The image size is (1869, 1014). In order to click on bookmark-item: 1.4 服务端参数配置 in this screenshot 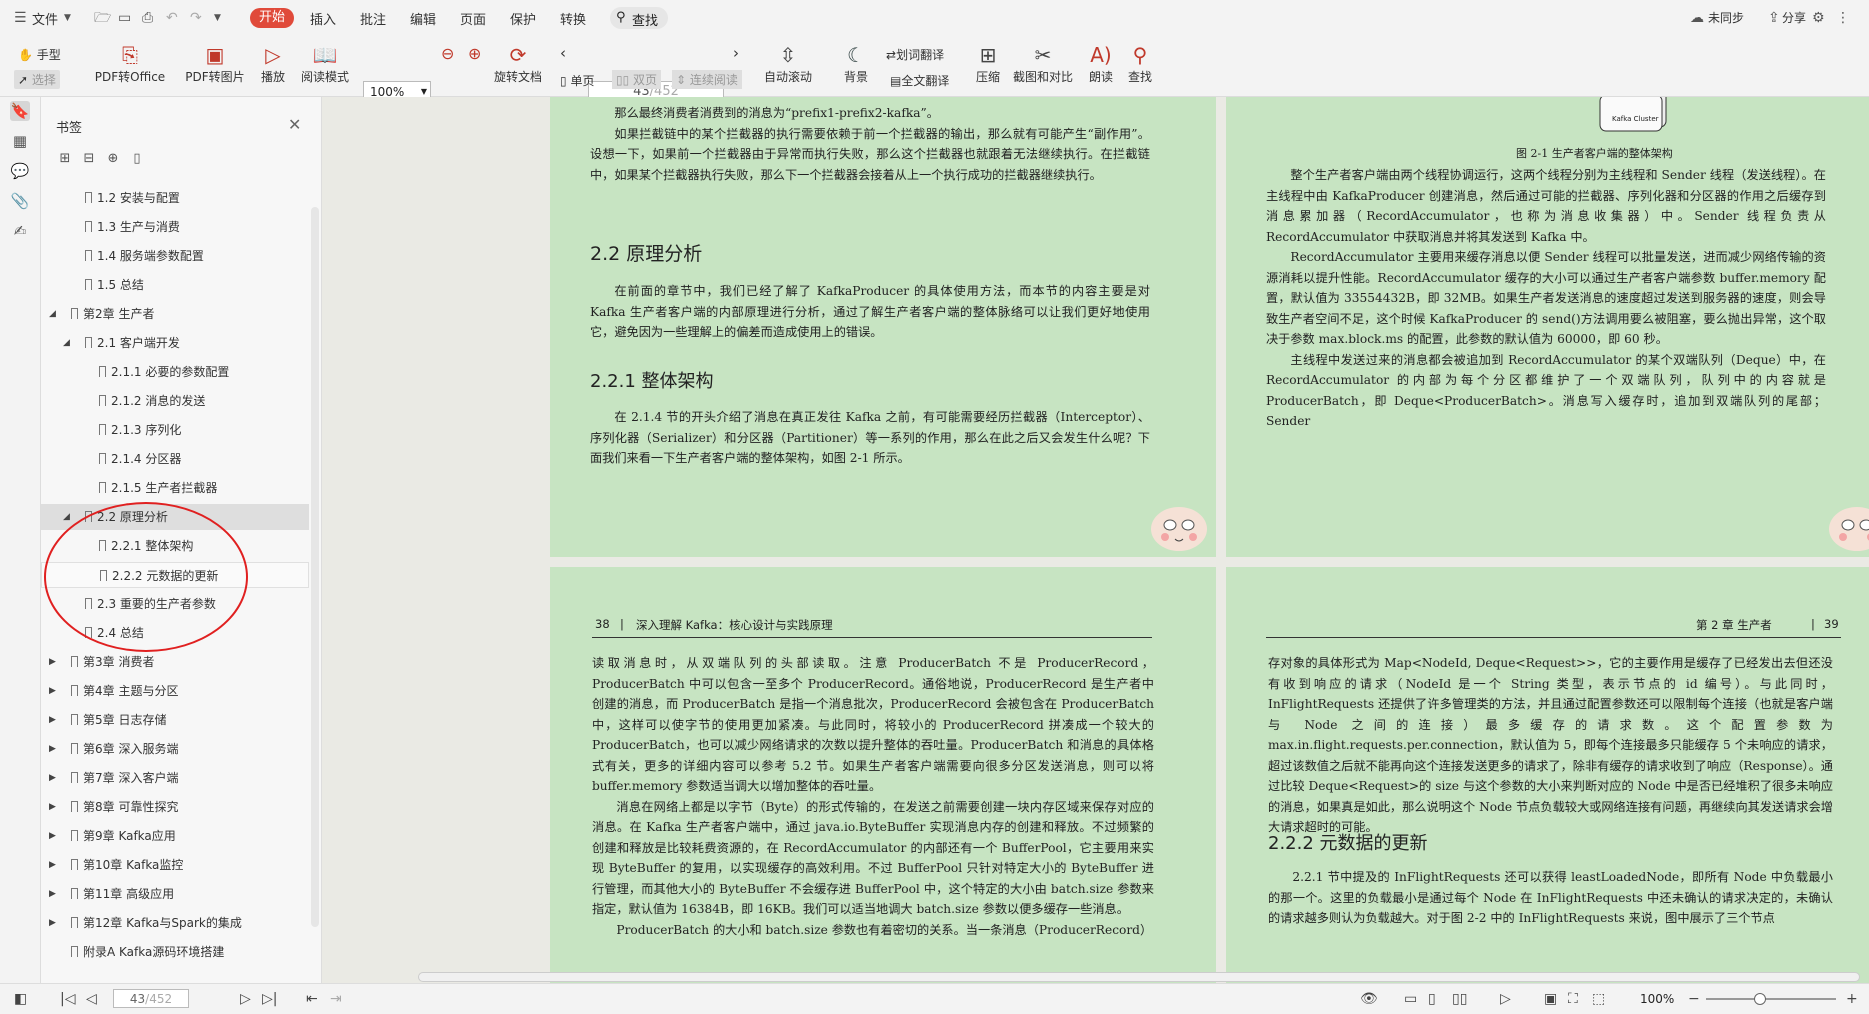, I will do `click(175, 256)`.